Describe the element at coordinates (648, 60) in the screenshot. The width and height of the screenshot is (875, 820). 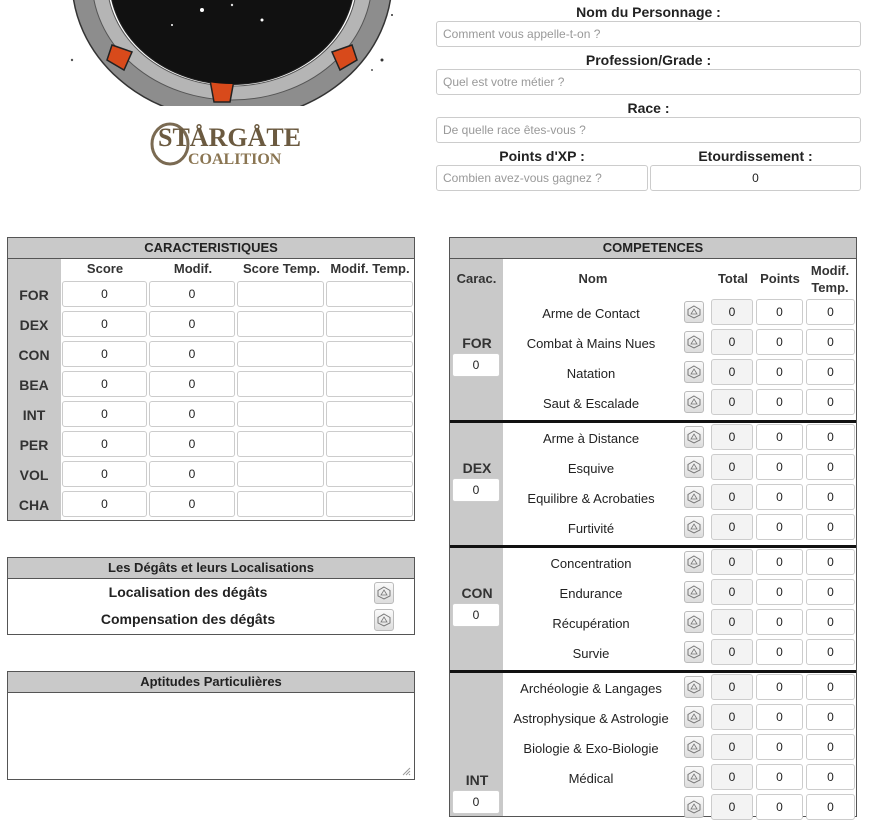
I see `profession-label: Profession/Grade :` at that location.